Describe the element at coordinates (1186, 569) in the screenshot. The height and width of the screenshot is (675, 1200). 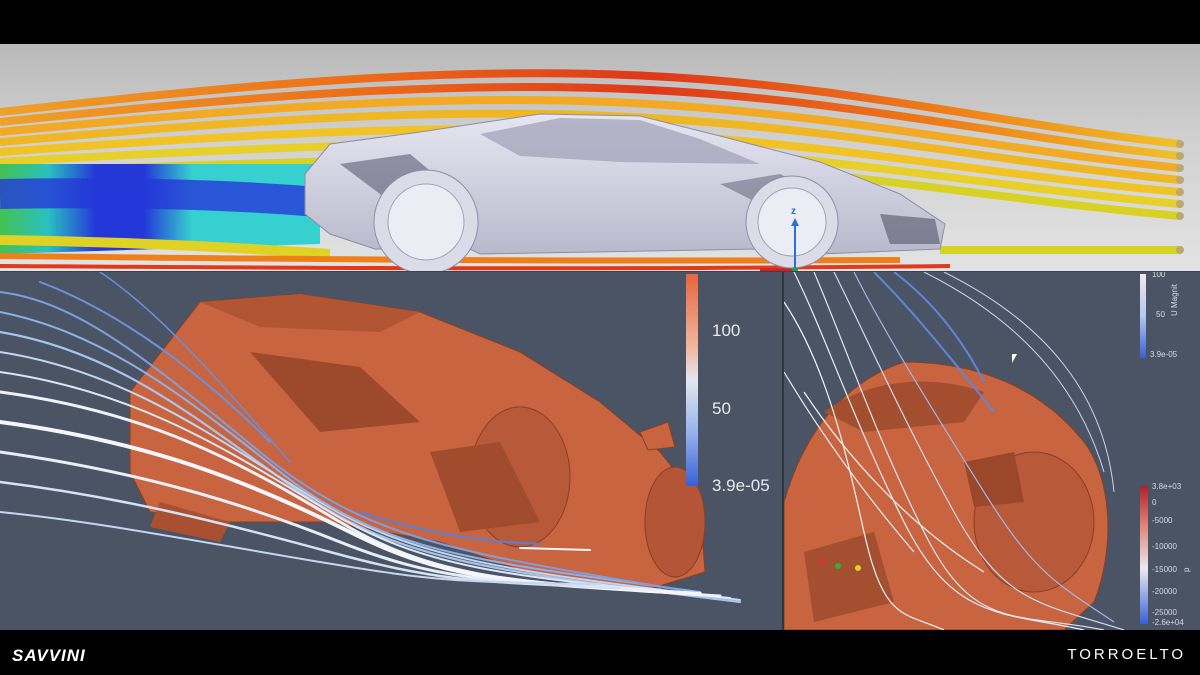
I see `pressure-title: p` at that location.